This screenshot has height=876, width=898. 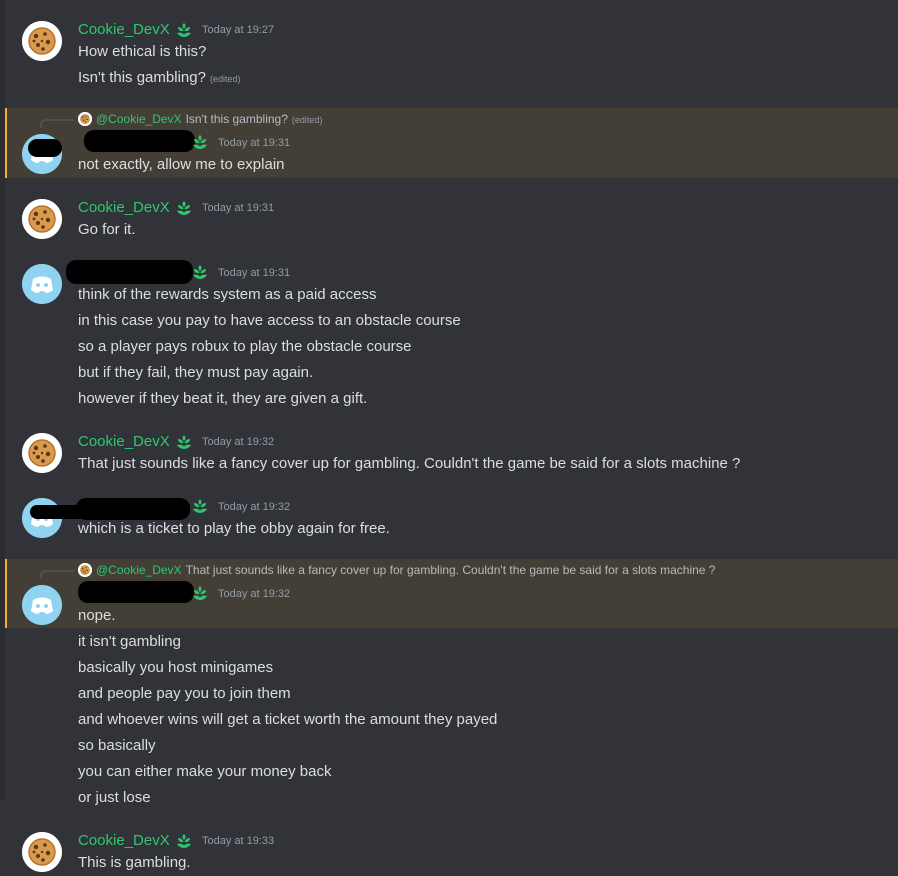 I want to click on message-line: you can either make your money back, so click(x=205, y=771).